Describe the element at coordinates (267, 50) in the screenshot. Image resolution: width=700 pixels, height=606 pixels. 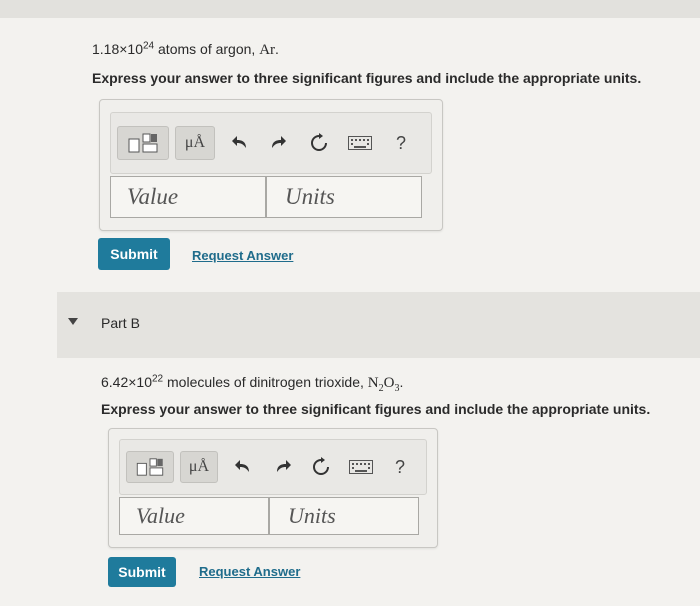
I see `element-symbol: Ar` at that location.